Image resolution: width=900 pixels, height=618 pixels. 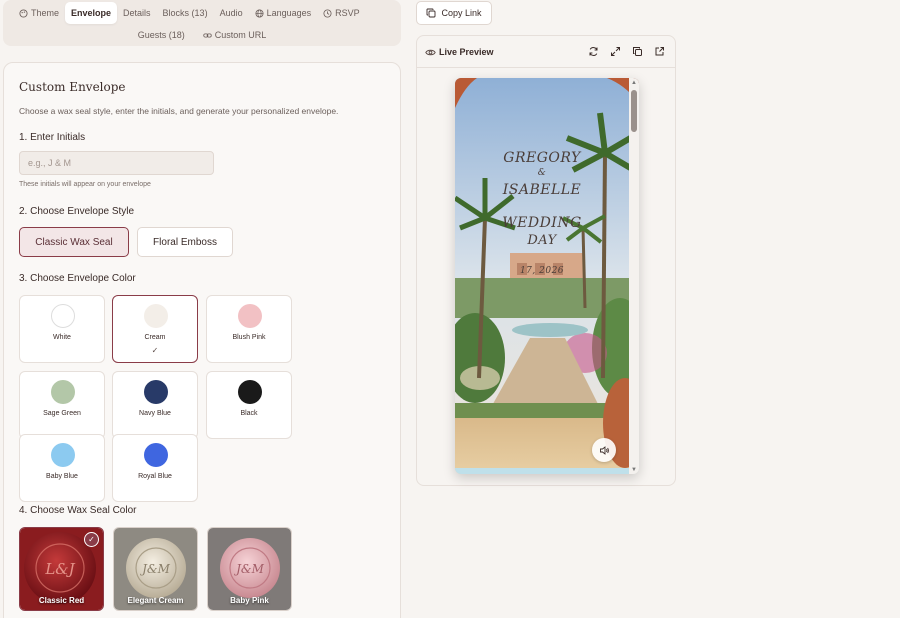 I want to click on tab-details: Details, so click(x=137, y=13).